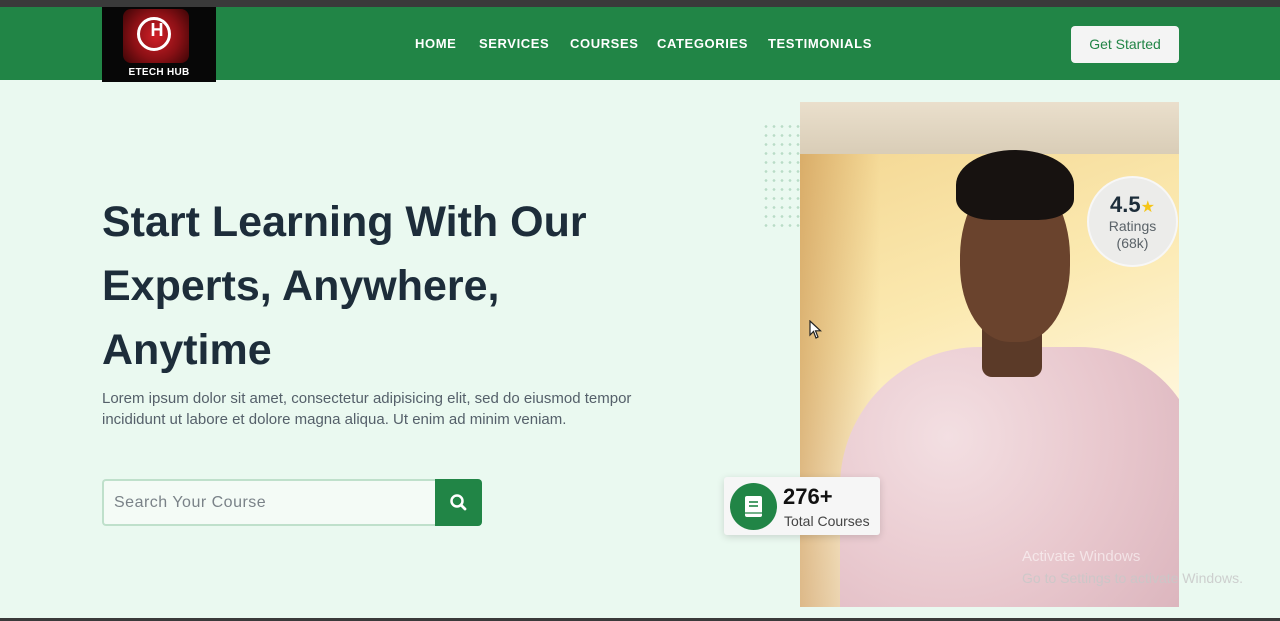 This screenshot has height=621, width=1280. Describe the element at coordinates (1081, 556) in the screenshot. I see `os-activation-watermark-title: Activate Windows` at that location.